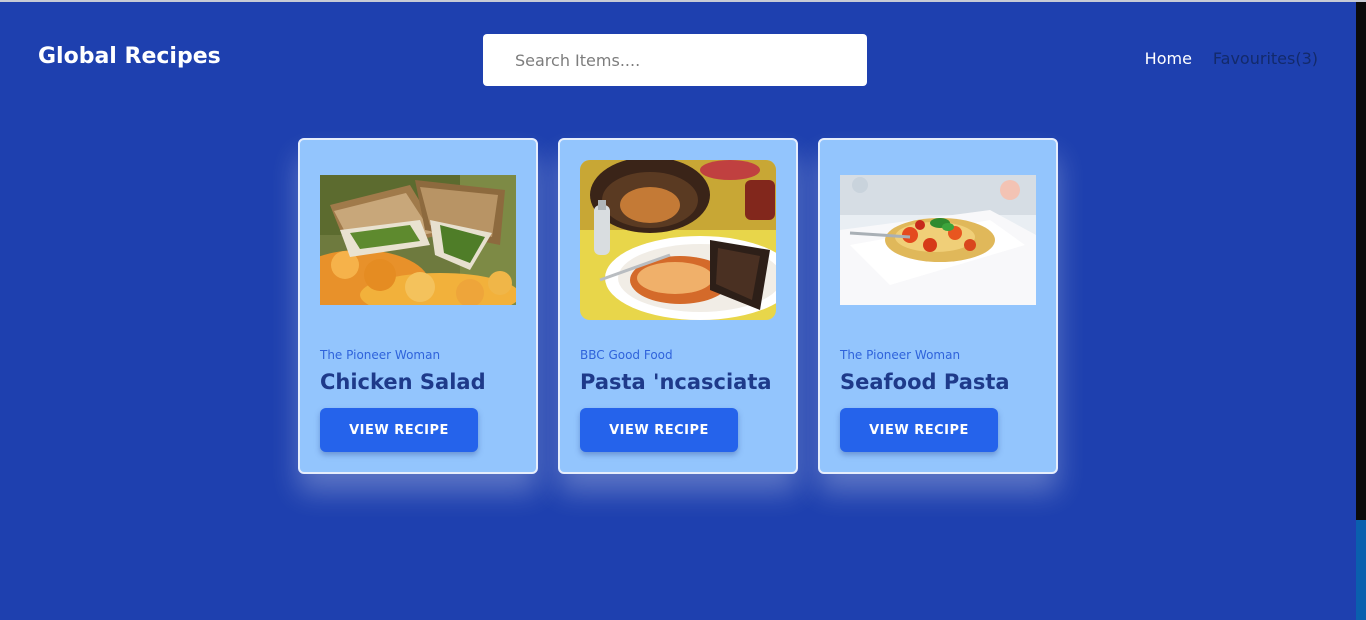 The width and height of the screenshot is (1366, 620). I want to click on recipe-title: Chicken Salad, so click(403, 382).